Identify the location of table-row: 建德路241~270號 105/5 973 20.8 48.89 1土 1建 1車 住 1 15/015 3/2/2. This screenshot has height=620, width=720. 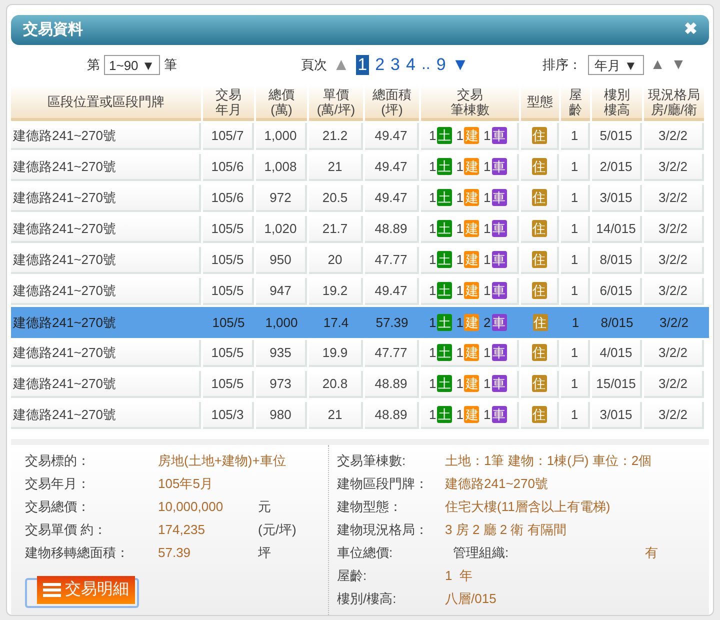
(360, 384).